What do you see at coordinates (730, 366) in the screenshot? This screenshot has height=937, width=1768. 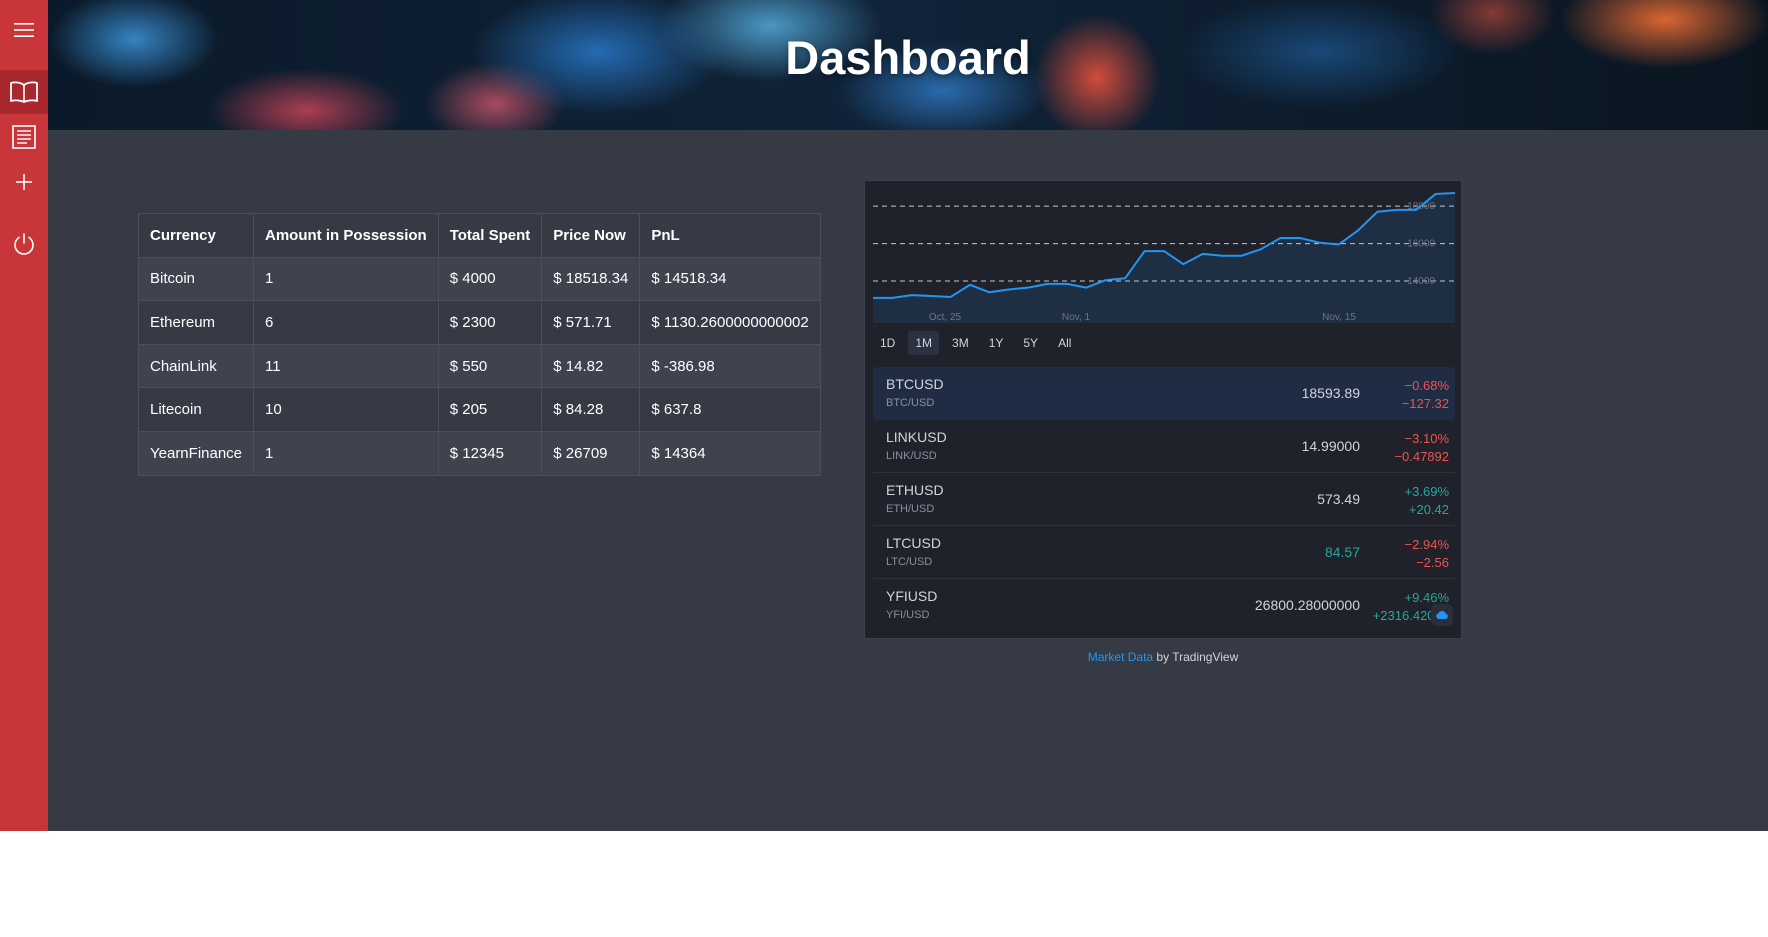 I see `cell-pnl: $ -386.98` at bounding box center [730, 366].